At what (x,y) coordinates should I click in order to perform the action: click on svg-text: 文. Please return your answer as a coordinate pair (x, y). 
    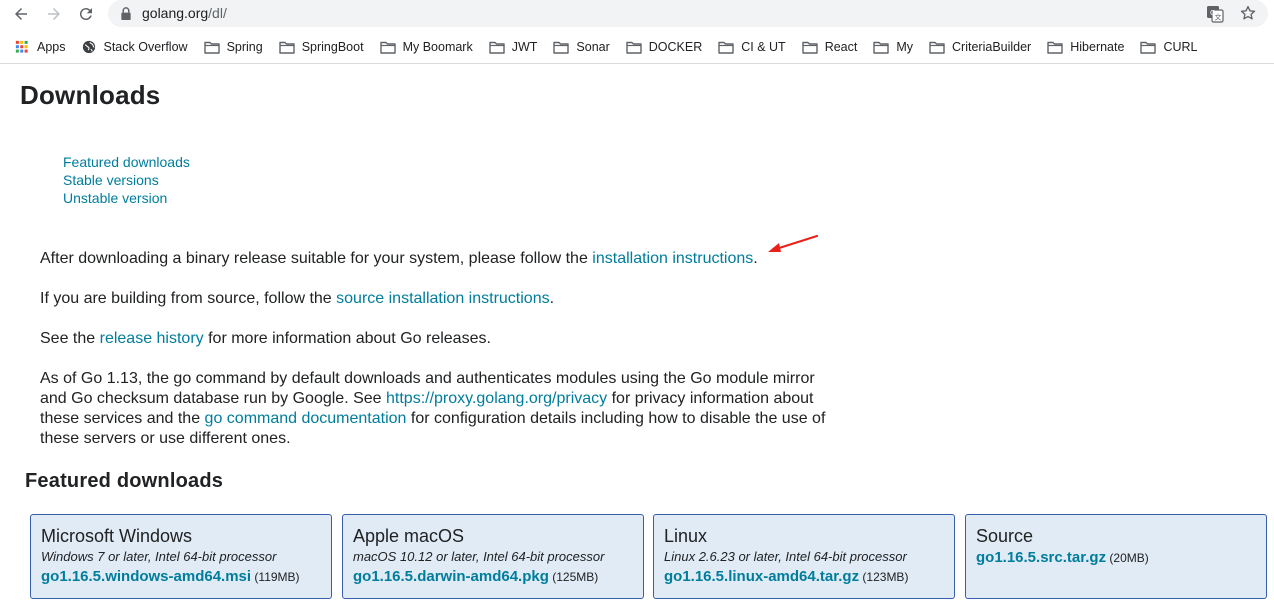
    Looking at the image, I should click on (1218, 17).